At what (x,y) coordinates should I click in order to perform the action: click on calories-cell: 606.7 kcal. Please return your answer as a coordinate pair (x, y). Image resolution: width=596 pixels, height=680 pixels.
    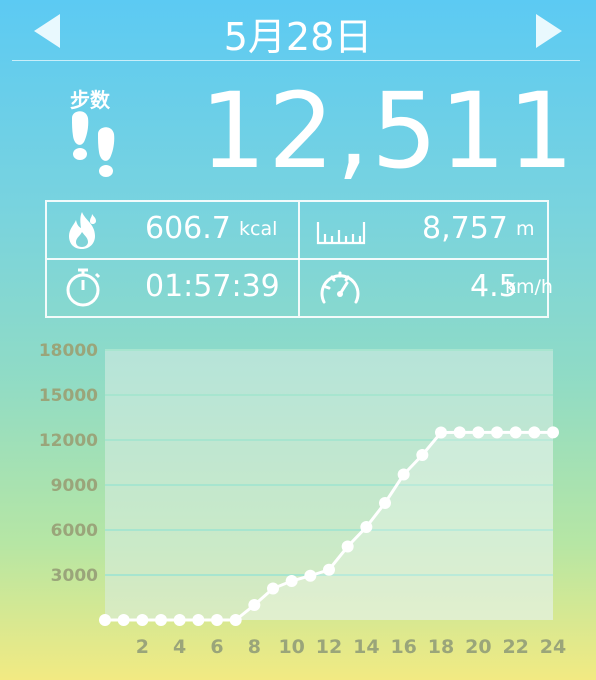
    Looking at the image, I should click on (172, 230).